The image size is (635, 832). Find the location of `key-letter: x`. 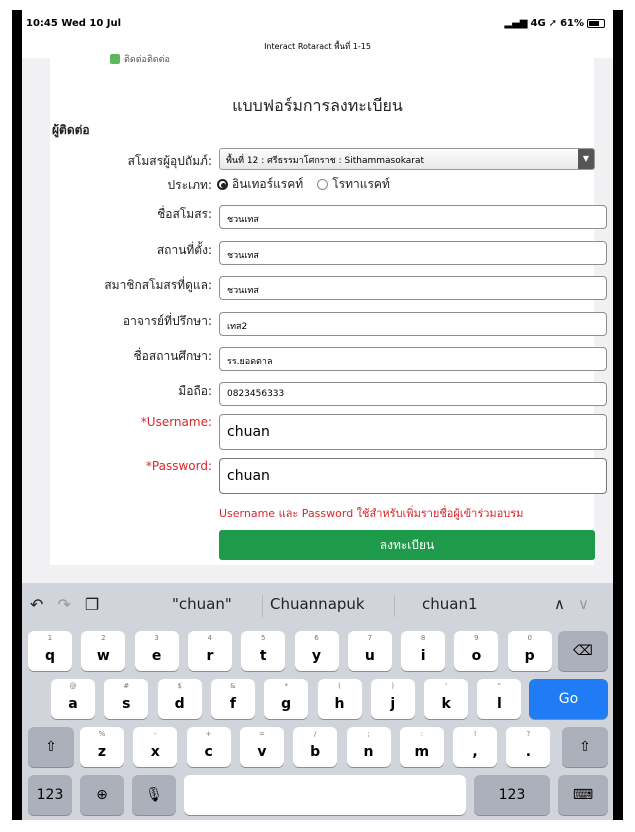

key-letter: x is located at coordinates (155, 752).